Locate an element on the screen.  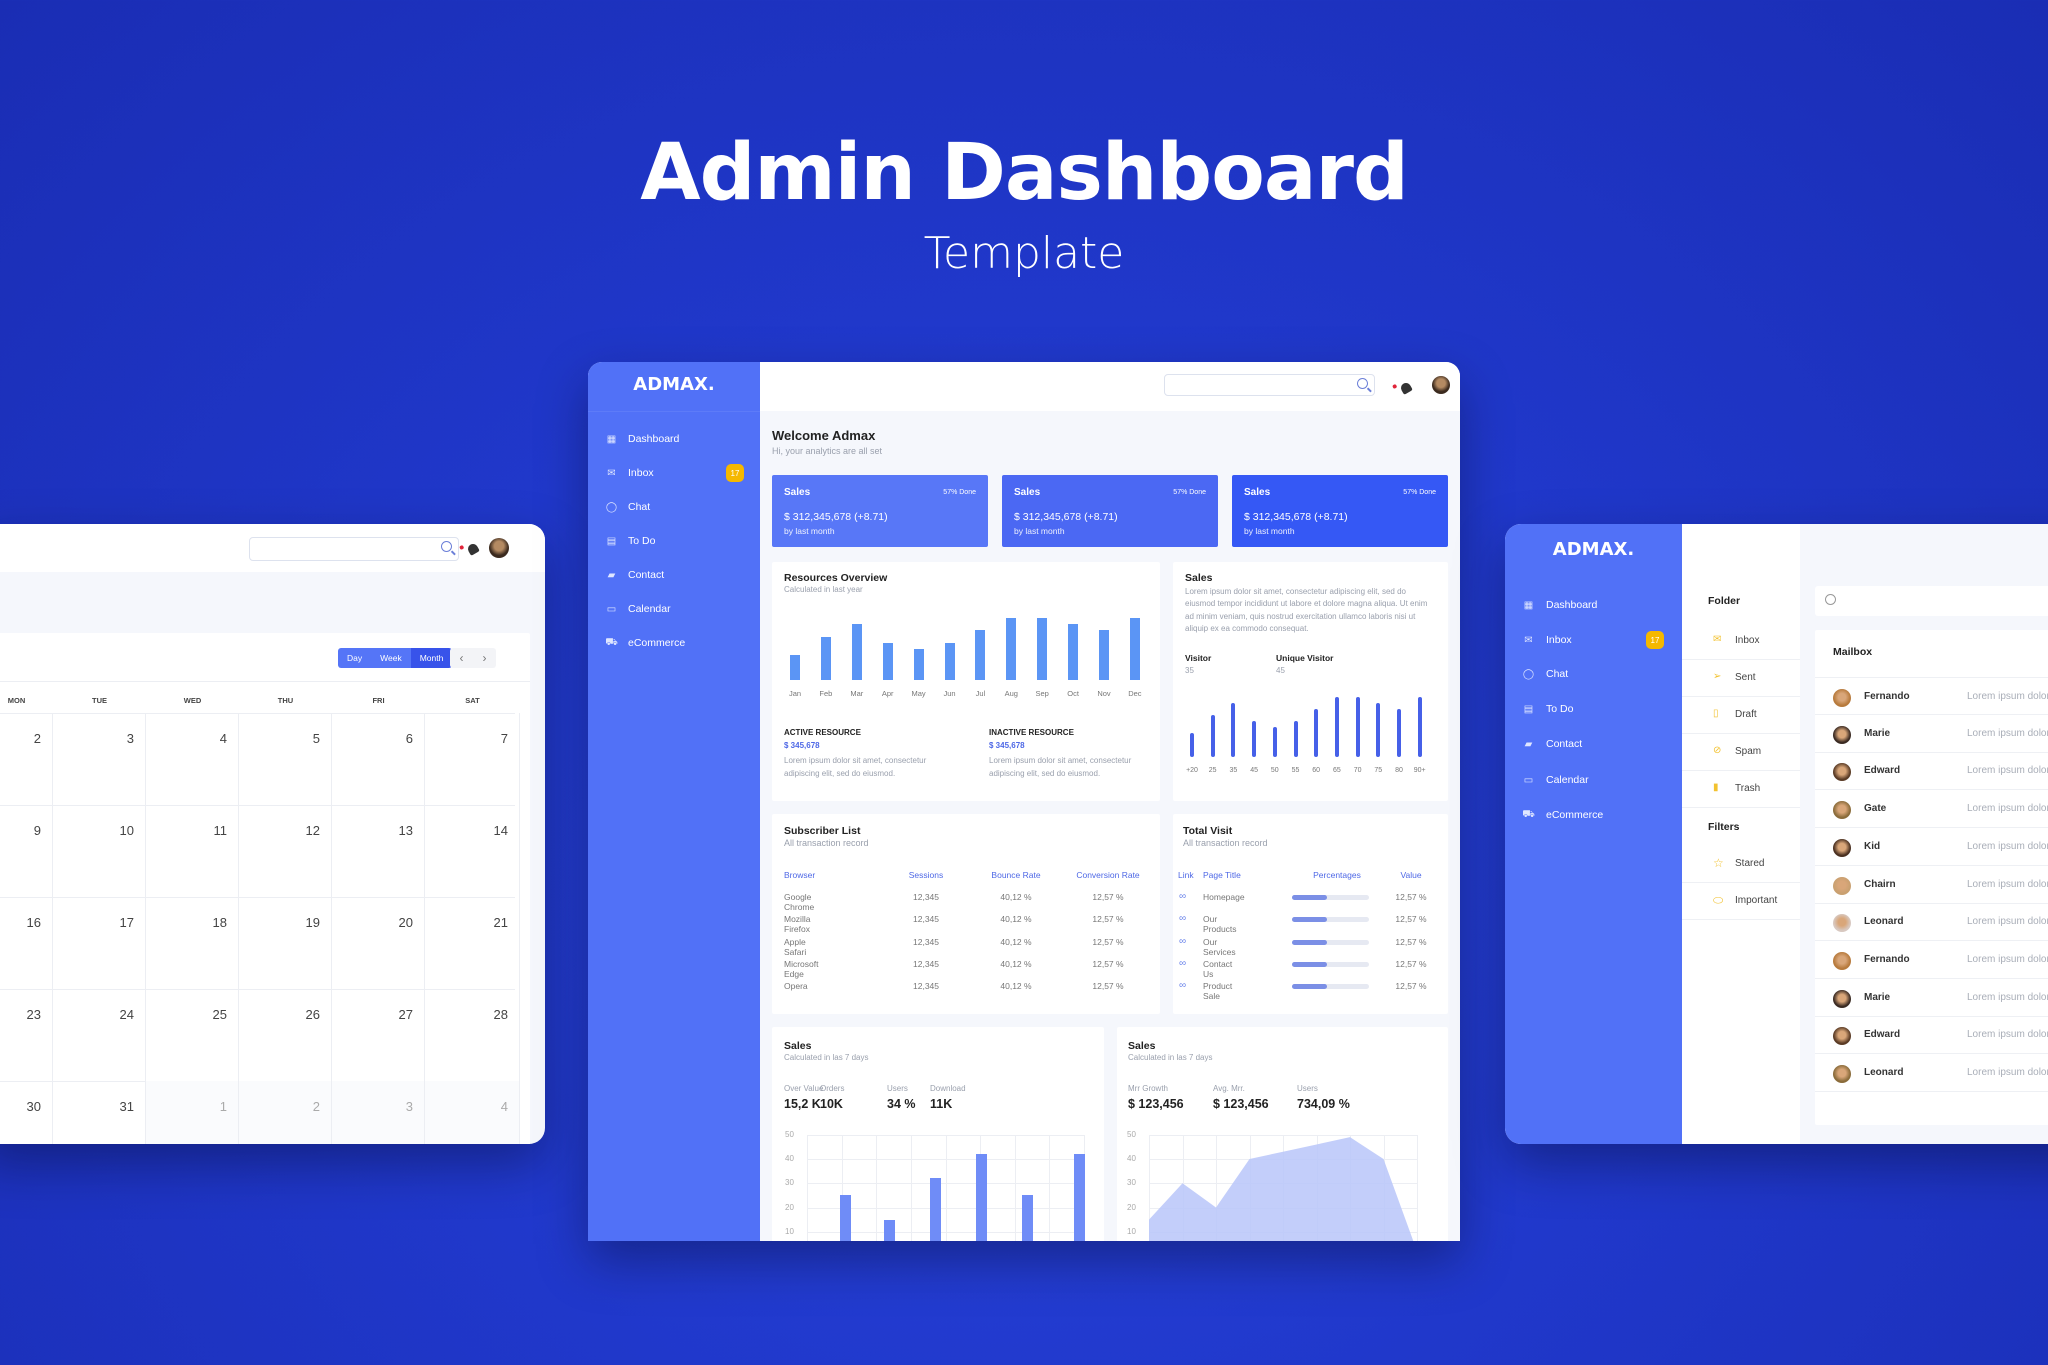
view-day-button: Day is located at coordinates (355, 658).